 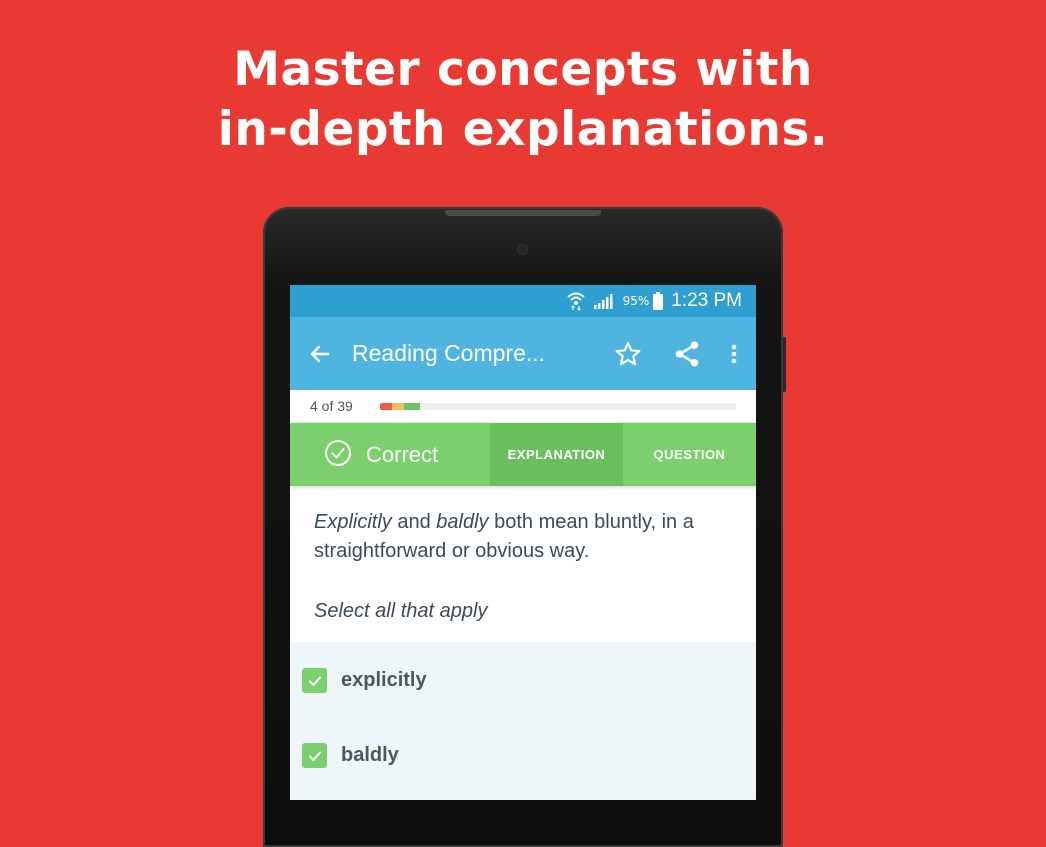 What do you see at coordinates (734, 354) in the screenshot?
I see `more-vert-icon` at bounding box center [734, 354].